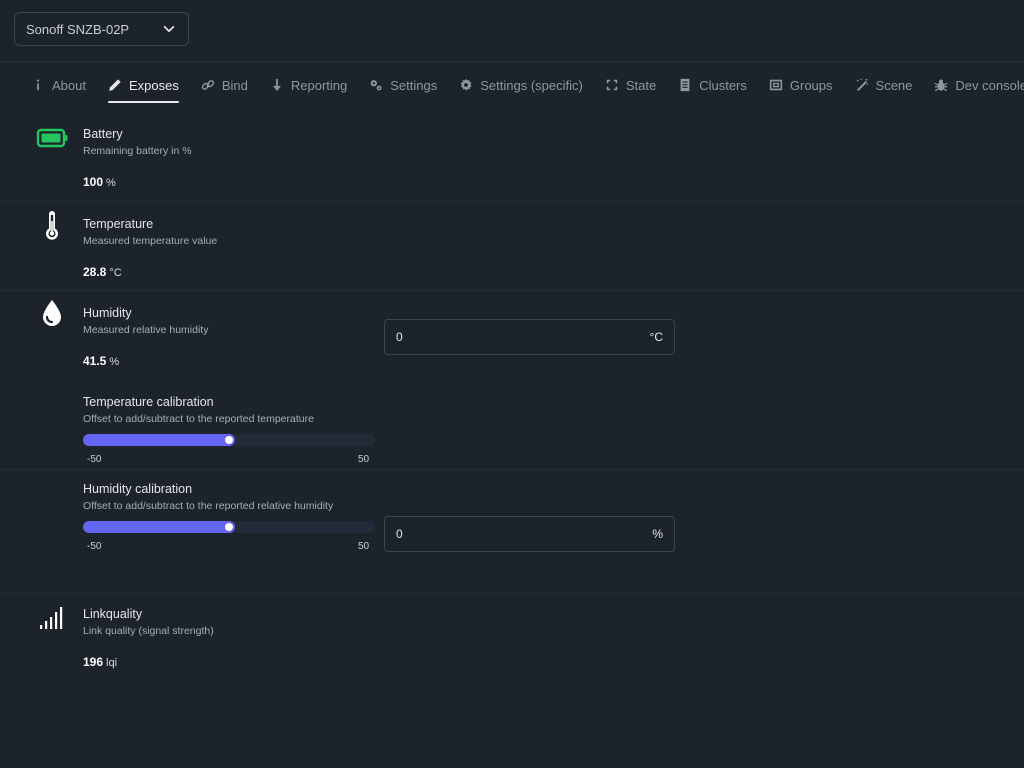 The height and width of the screenshot is (768, 1024). I want to click on humidity-value-wrap: 41.5%, so click(101, 361).